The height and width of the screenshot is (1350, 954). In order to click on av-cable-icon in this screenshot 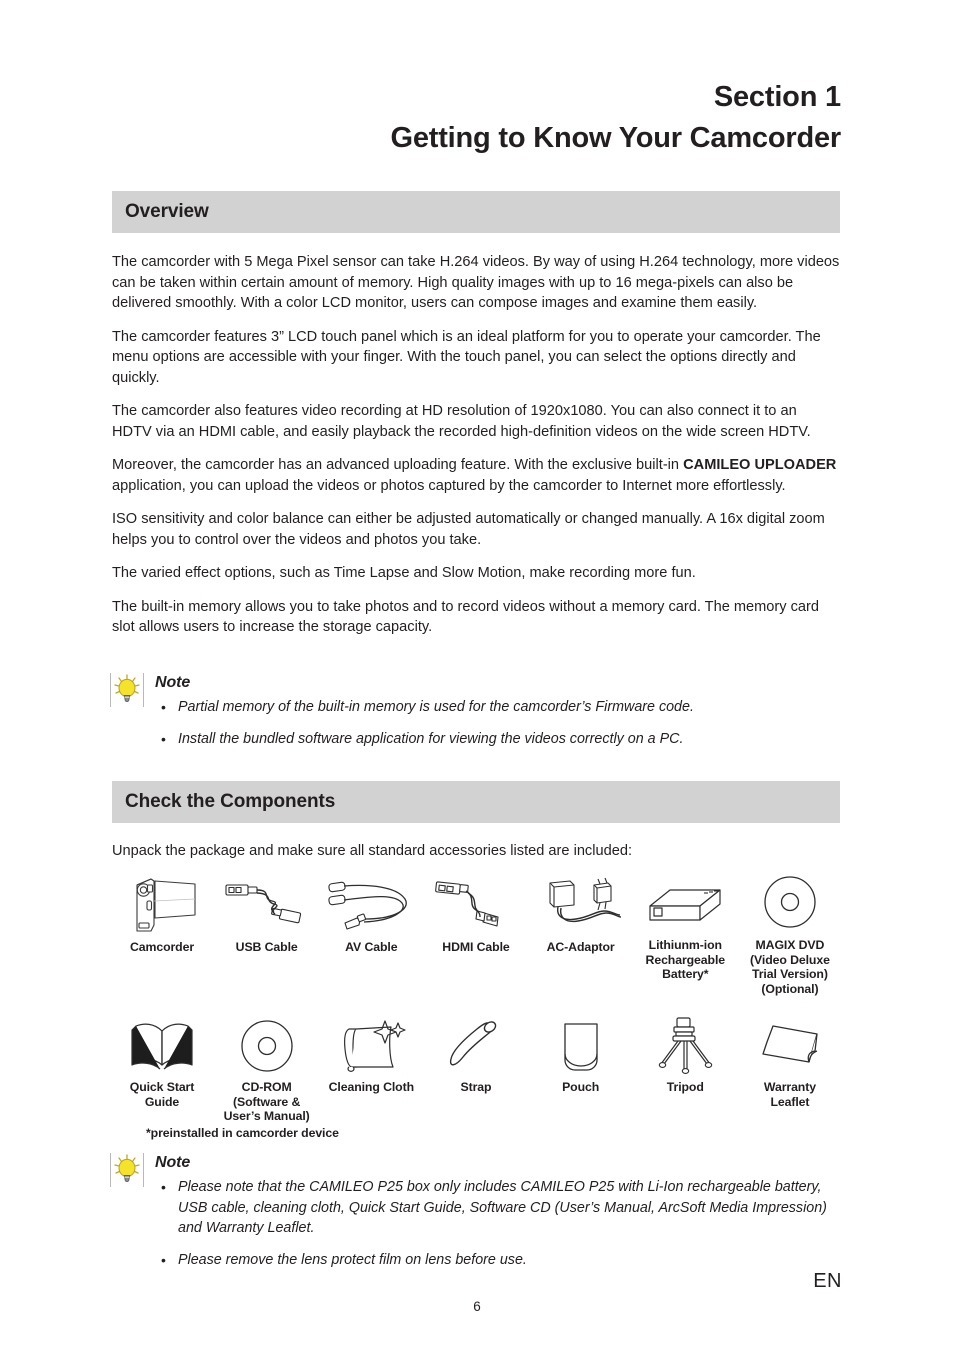, I will do `click(371, 906)`.